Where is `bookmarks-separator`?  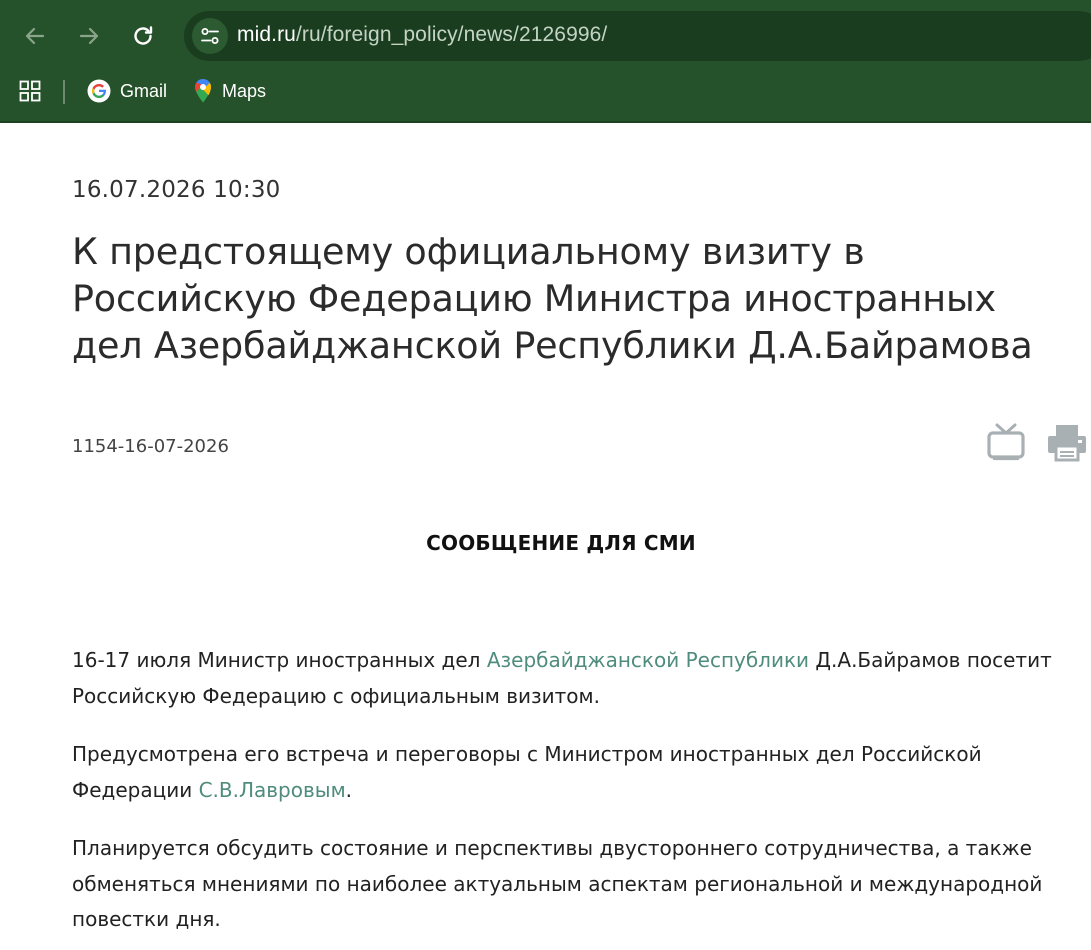 bookmarks-separator is located at coordinates (64, 92).